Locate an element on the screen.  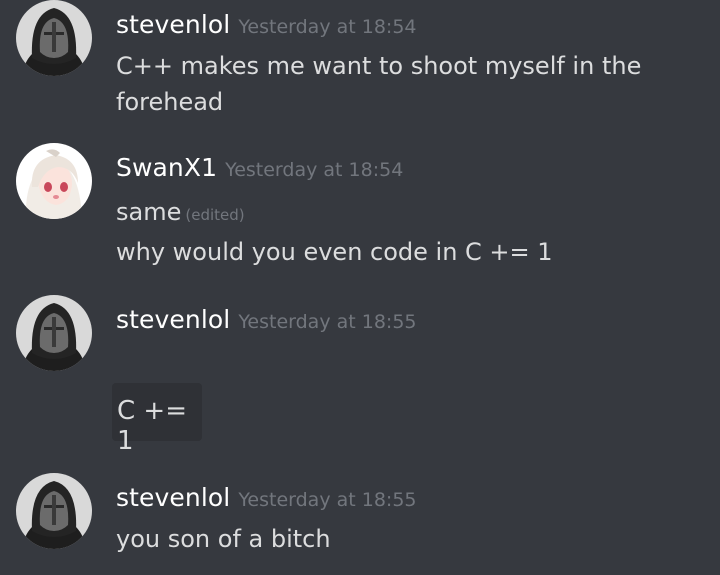
message-text: forehead is located at coordinates (170, 102).